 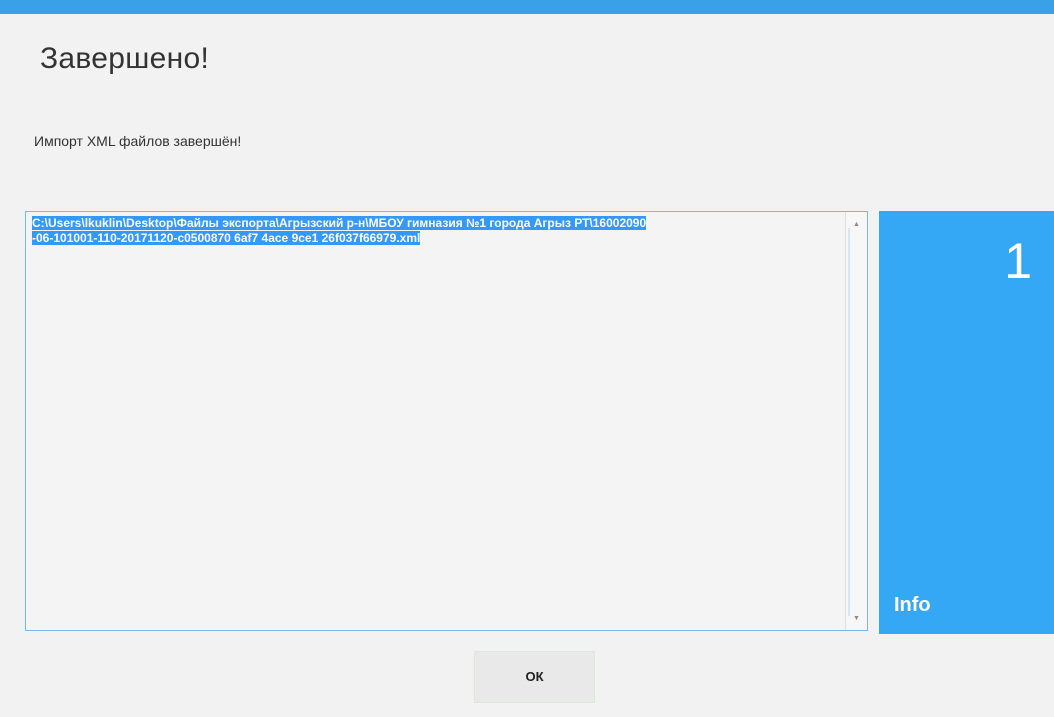 I want to click on info-tile: 1 Info, so click(x=966, y=422).